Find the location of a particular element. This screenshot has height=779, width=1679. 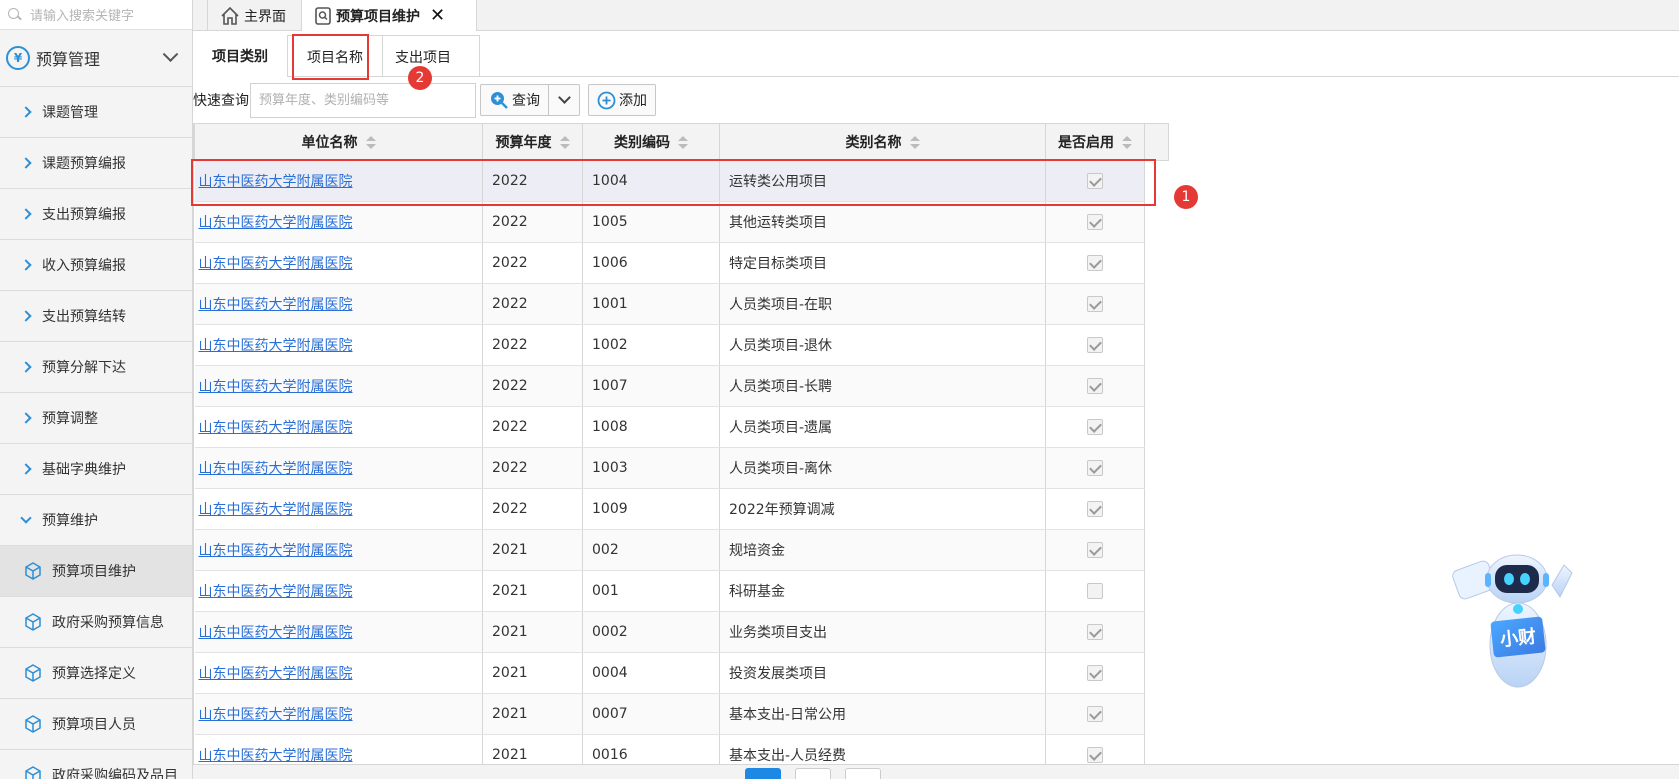

quick-query-input is located at coordinates (363, 100).